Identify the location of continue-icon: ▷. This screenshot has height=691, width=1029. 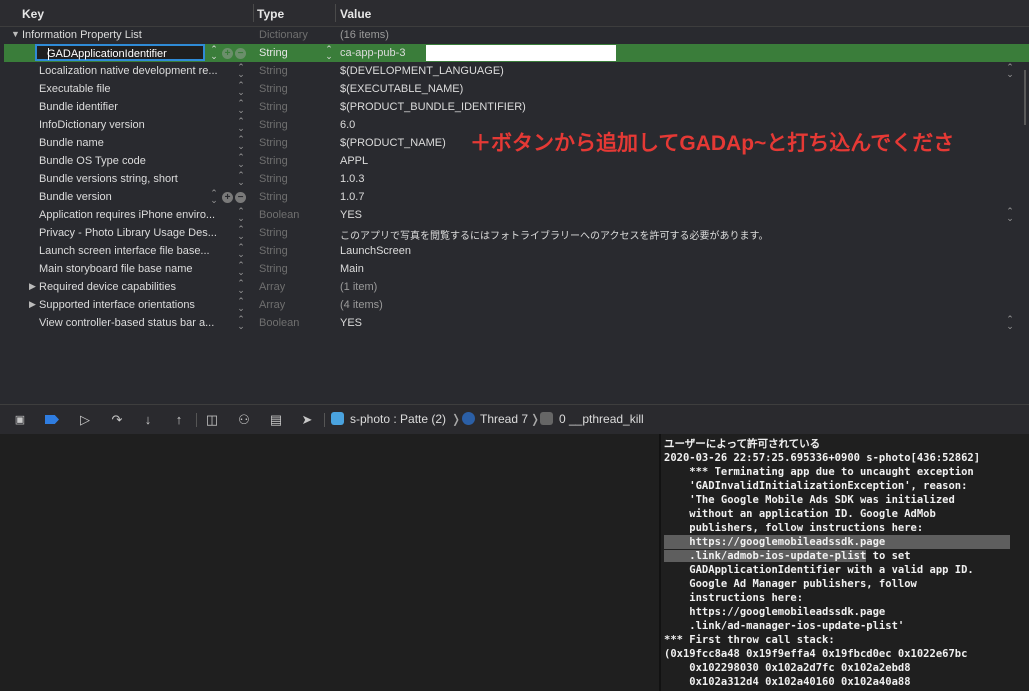
(85, 420).